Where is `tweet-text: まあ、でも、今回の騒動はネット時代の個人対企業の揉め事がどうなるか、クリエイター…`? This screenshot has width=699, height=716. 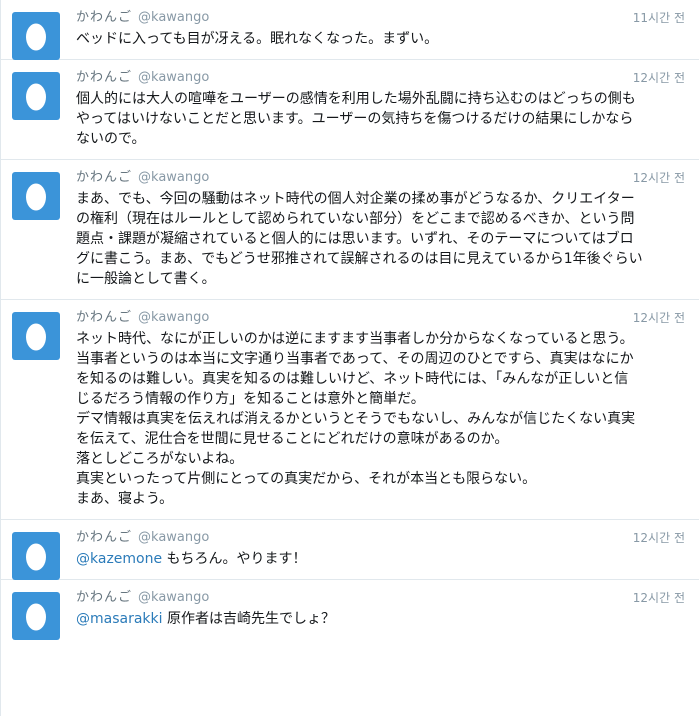 tweet-text: まあ、でも、今回の騒動はネット時代の個人対企業の揉め事がどうなるか、クリエイター… is located at coordinates (380, 239).